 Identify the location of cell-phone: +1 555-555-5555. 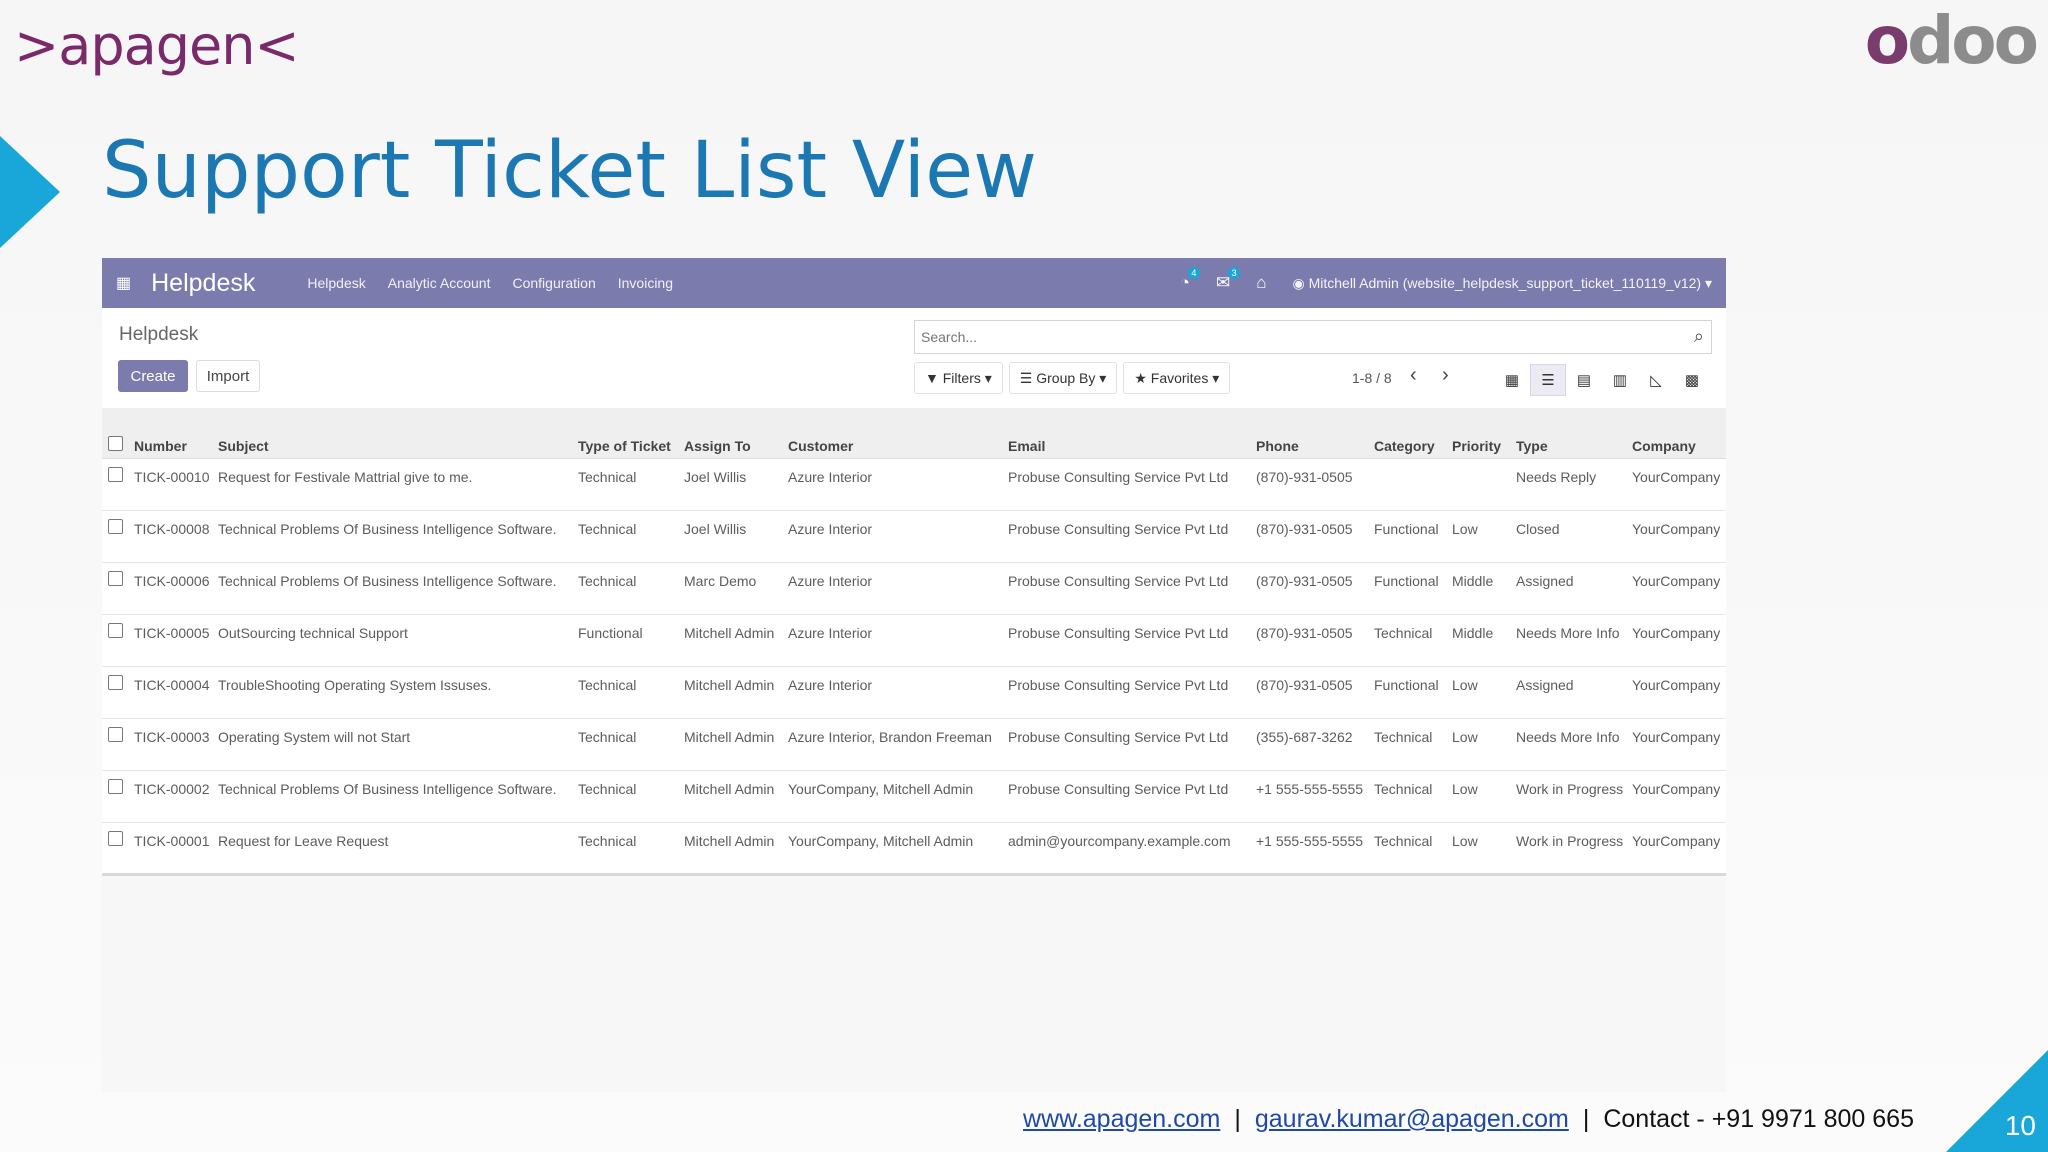
(1311, 849).